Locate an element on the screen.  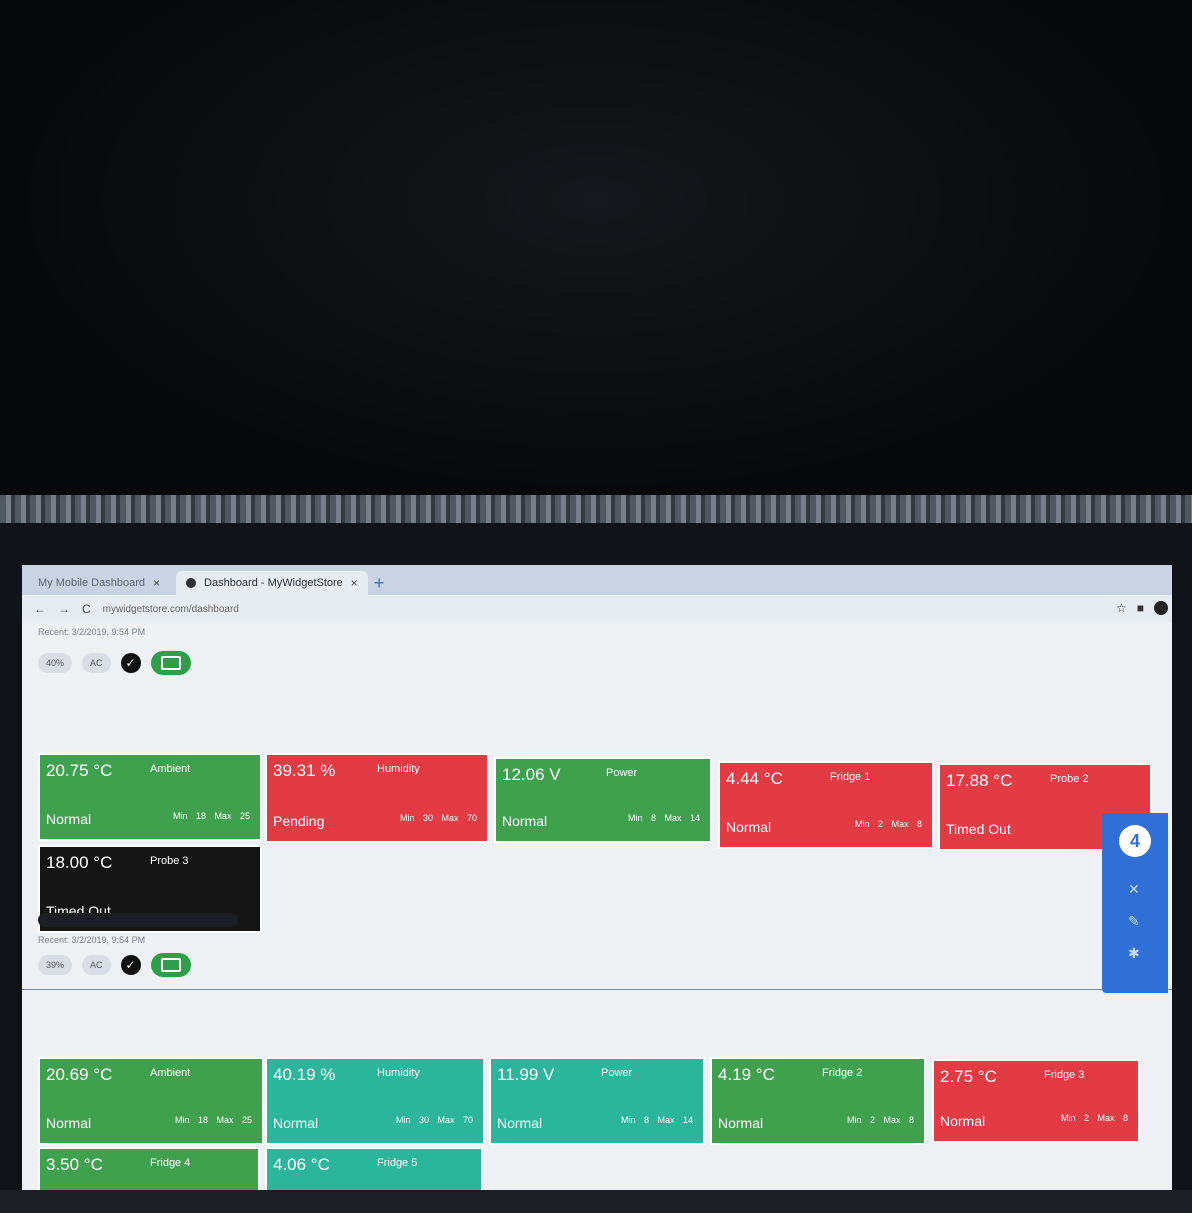
extension-icon: ■ is located at coordinates (1140, 608).